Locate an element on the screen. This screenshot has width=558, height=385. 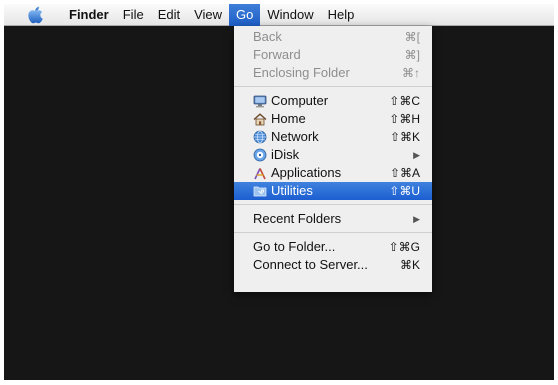
menu-item-utilities: Utilities ⇧⌘U is located at coordinates (333, 191).